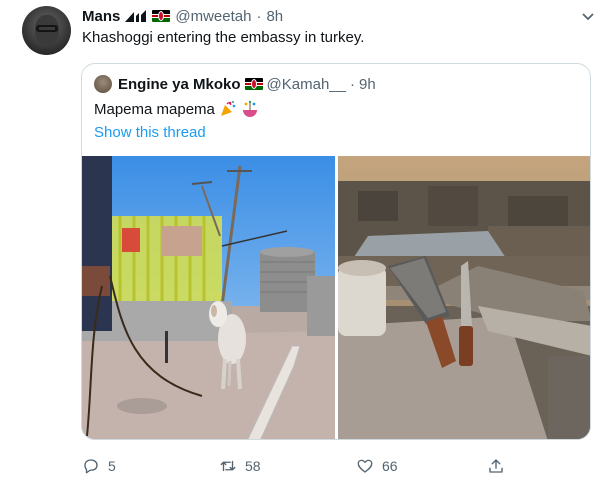  What do you see at coordinates (274, 16) in the screenshot?
I see `tweet-time: 8h` at bounding box center [274, 16].